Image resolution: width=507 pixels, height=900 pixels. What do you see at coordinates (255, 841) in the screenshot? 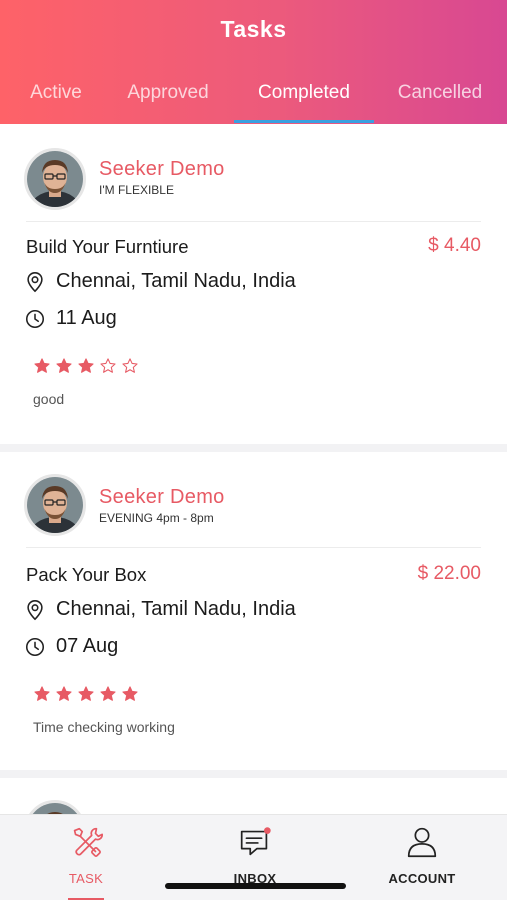
I see `chat-icon` at bounding box center [255, 841].